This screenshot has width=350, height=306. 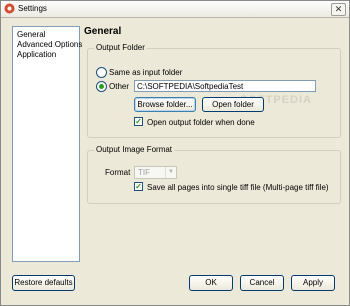 What do you see at coordinates (9, 8) in the screenshot?
I see `settings-app-icon` at bounding box center [9, 8].